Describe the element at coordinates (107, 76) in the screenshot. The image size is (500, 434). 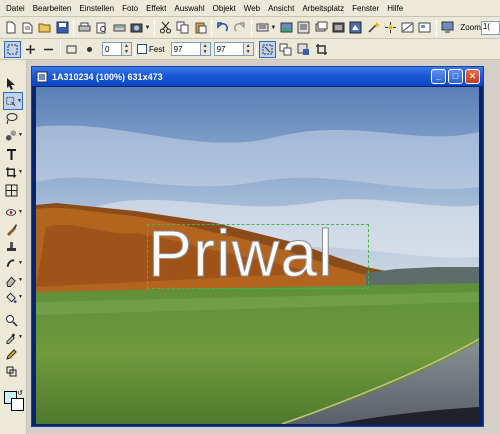
I see `document-title: 1A310234 (100%) 631x473` at that location.